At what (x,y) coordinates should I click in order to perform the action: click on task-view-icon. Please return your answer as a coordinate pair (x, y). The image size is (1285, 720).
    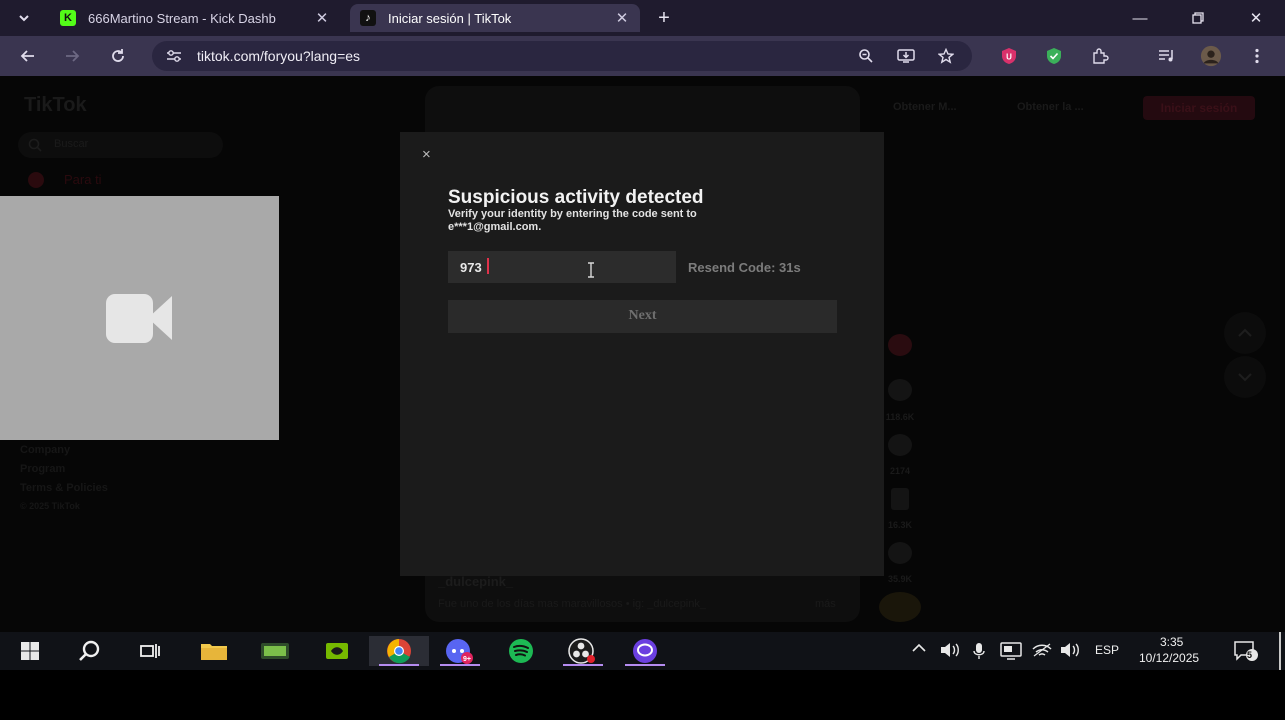
    Looking at the image, I should click on (150, 651).